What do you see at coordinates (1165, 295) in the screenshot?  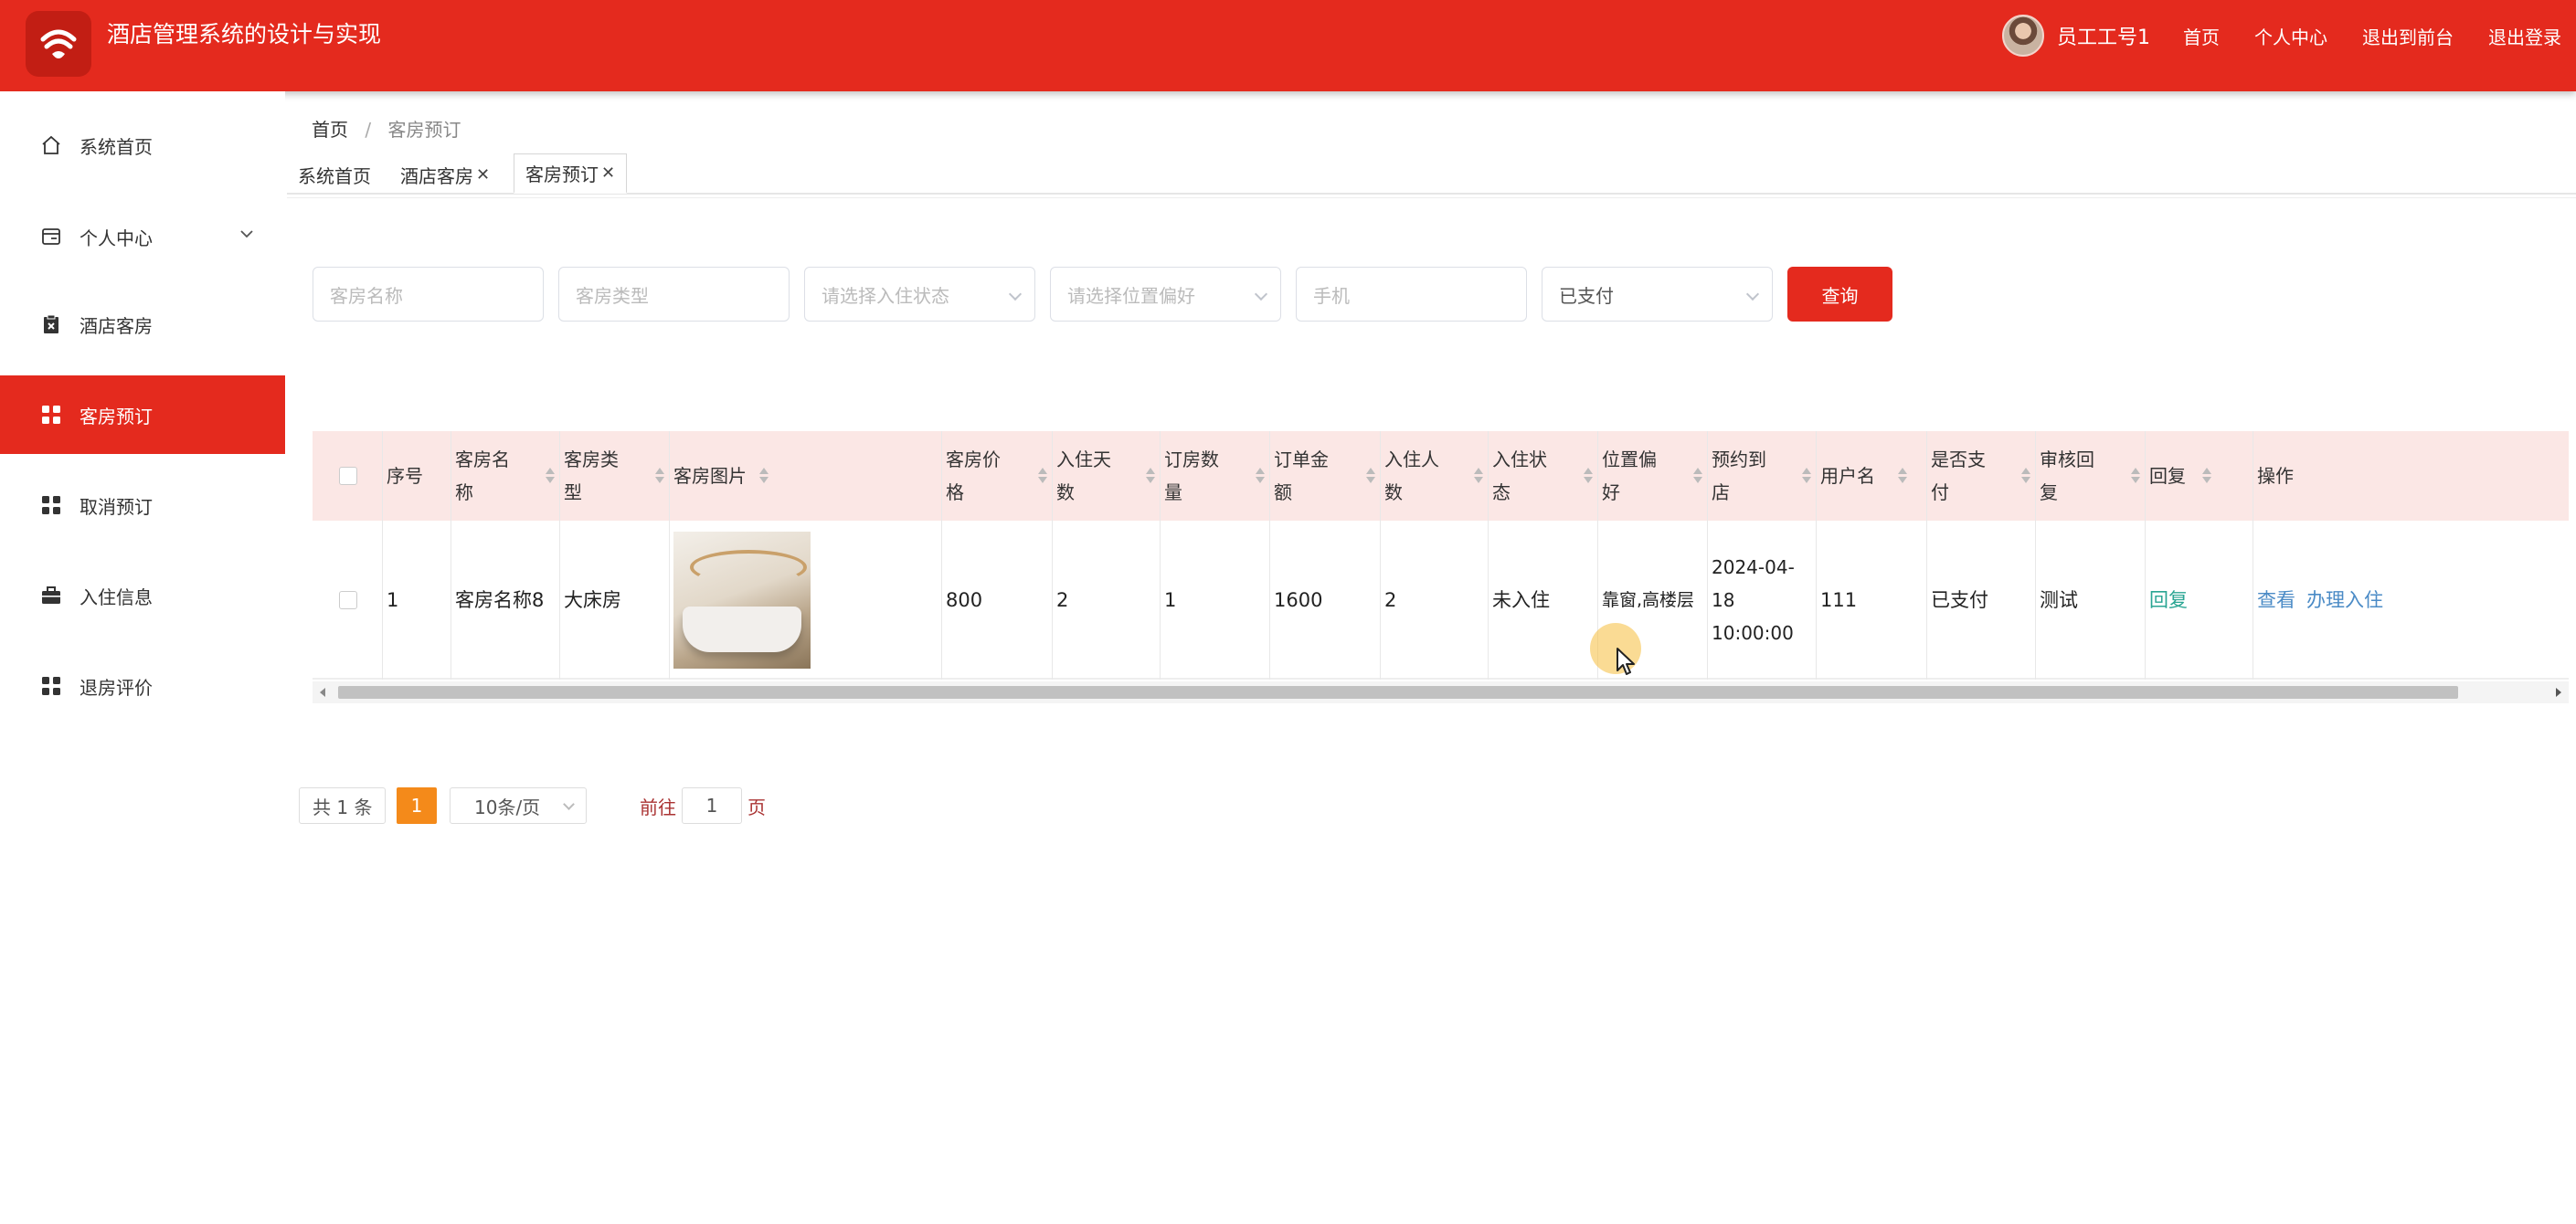 I see `location-pref-select: 请选择位置偏好` at bounding box center [1165, 295].